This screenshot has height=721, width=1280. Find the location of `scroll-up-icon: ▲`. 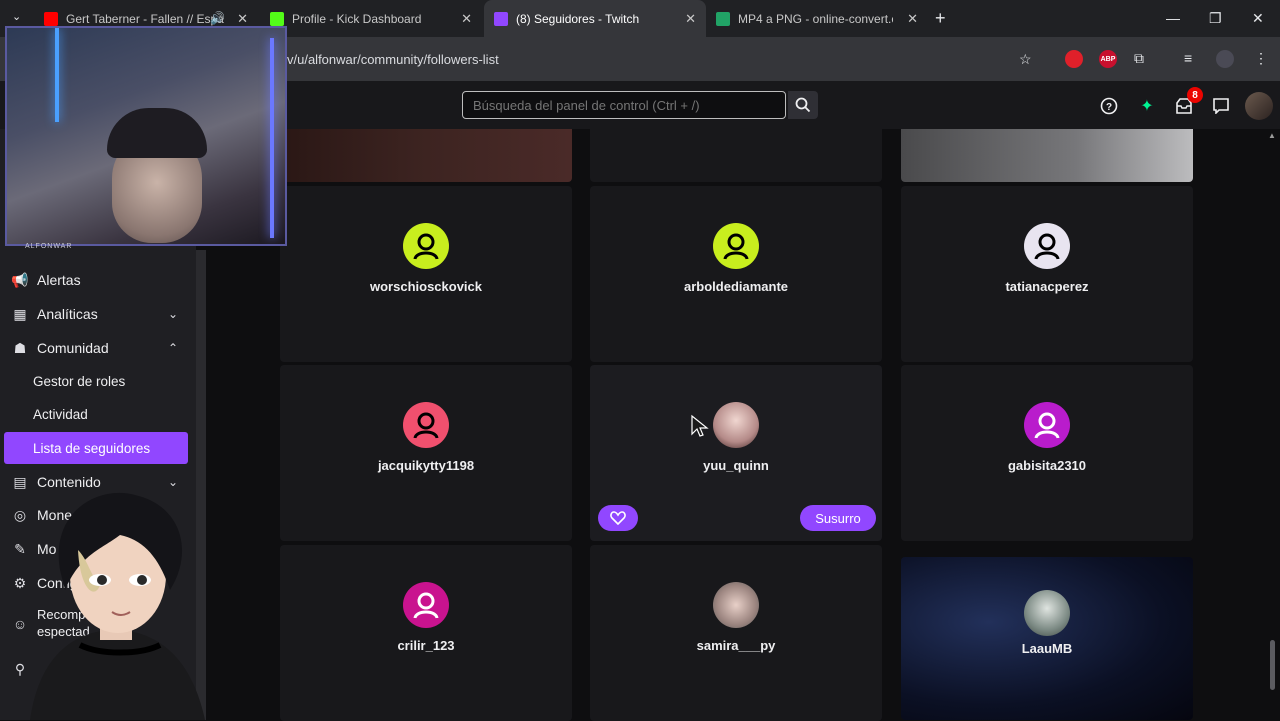

scroll-up-icon: ▲ is located at coordinates (1272, 135).